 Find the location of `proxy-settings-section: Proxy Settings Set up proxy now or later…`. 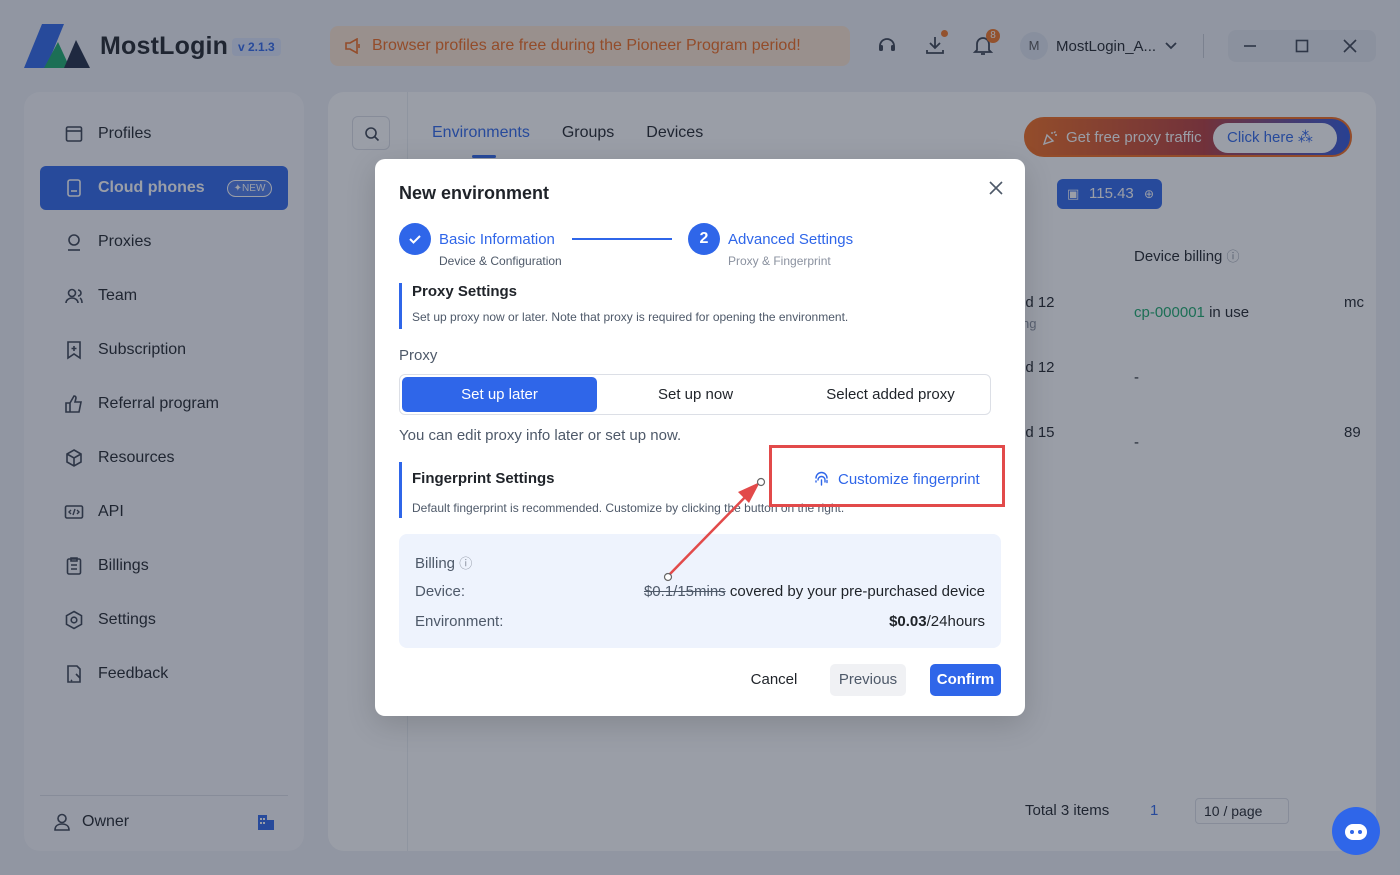

proxy-settings-section: Proxy Settings Set up proxy now or later… is located at coordinates (623, 306).